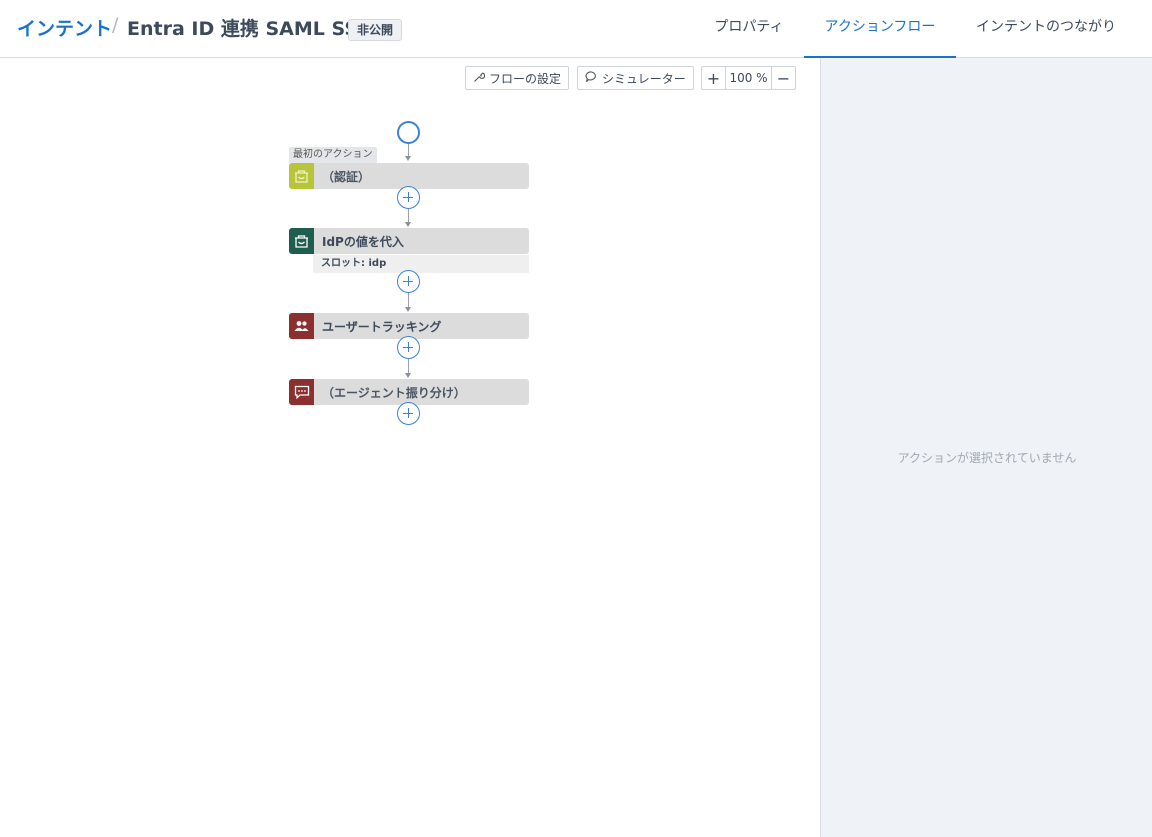  I want to click on status-badge: 非公開, so click(375, 30).